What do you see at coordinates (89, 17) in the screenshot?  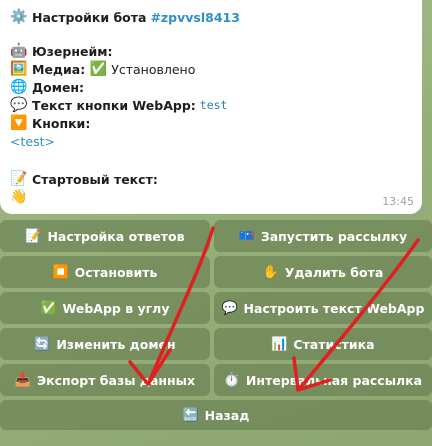 I see `message-title: Настройки бота` at bounding box center [89, 17].